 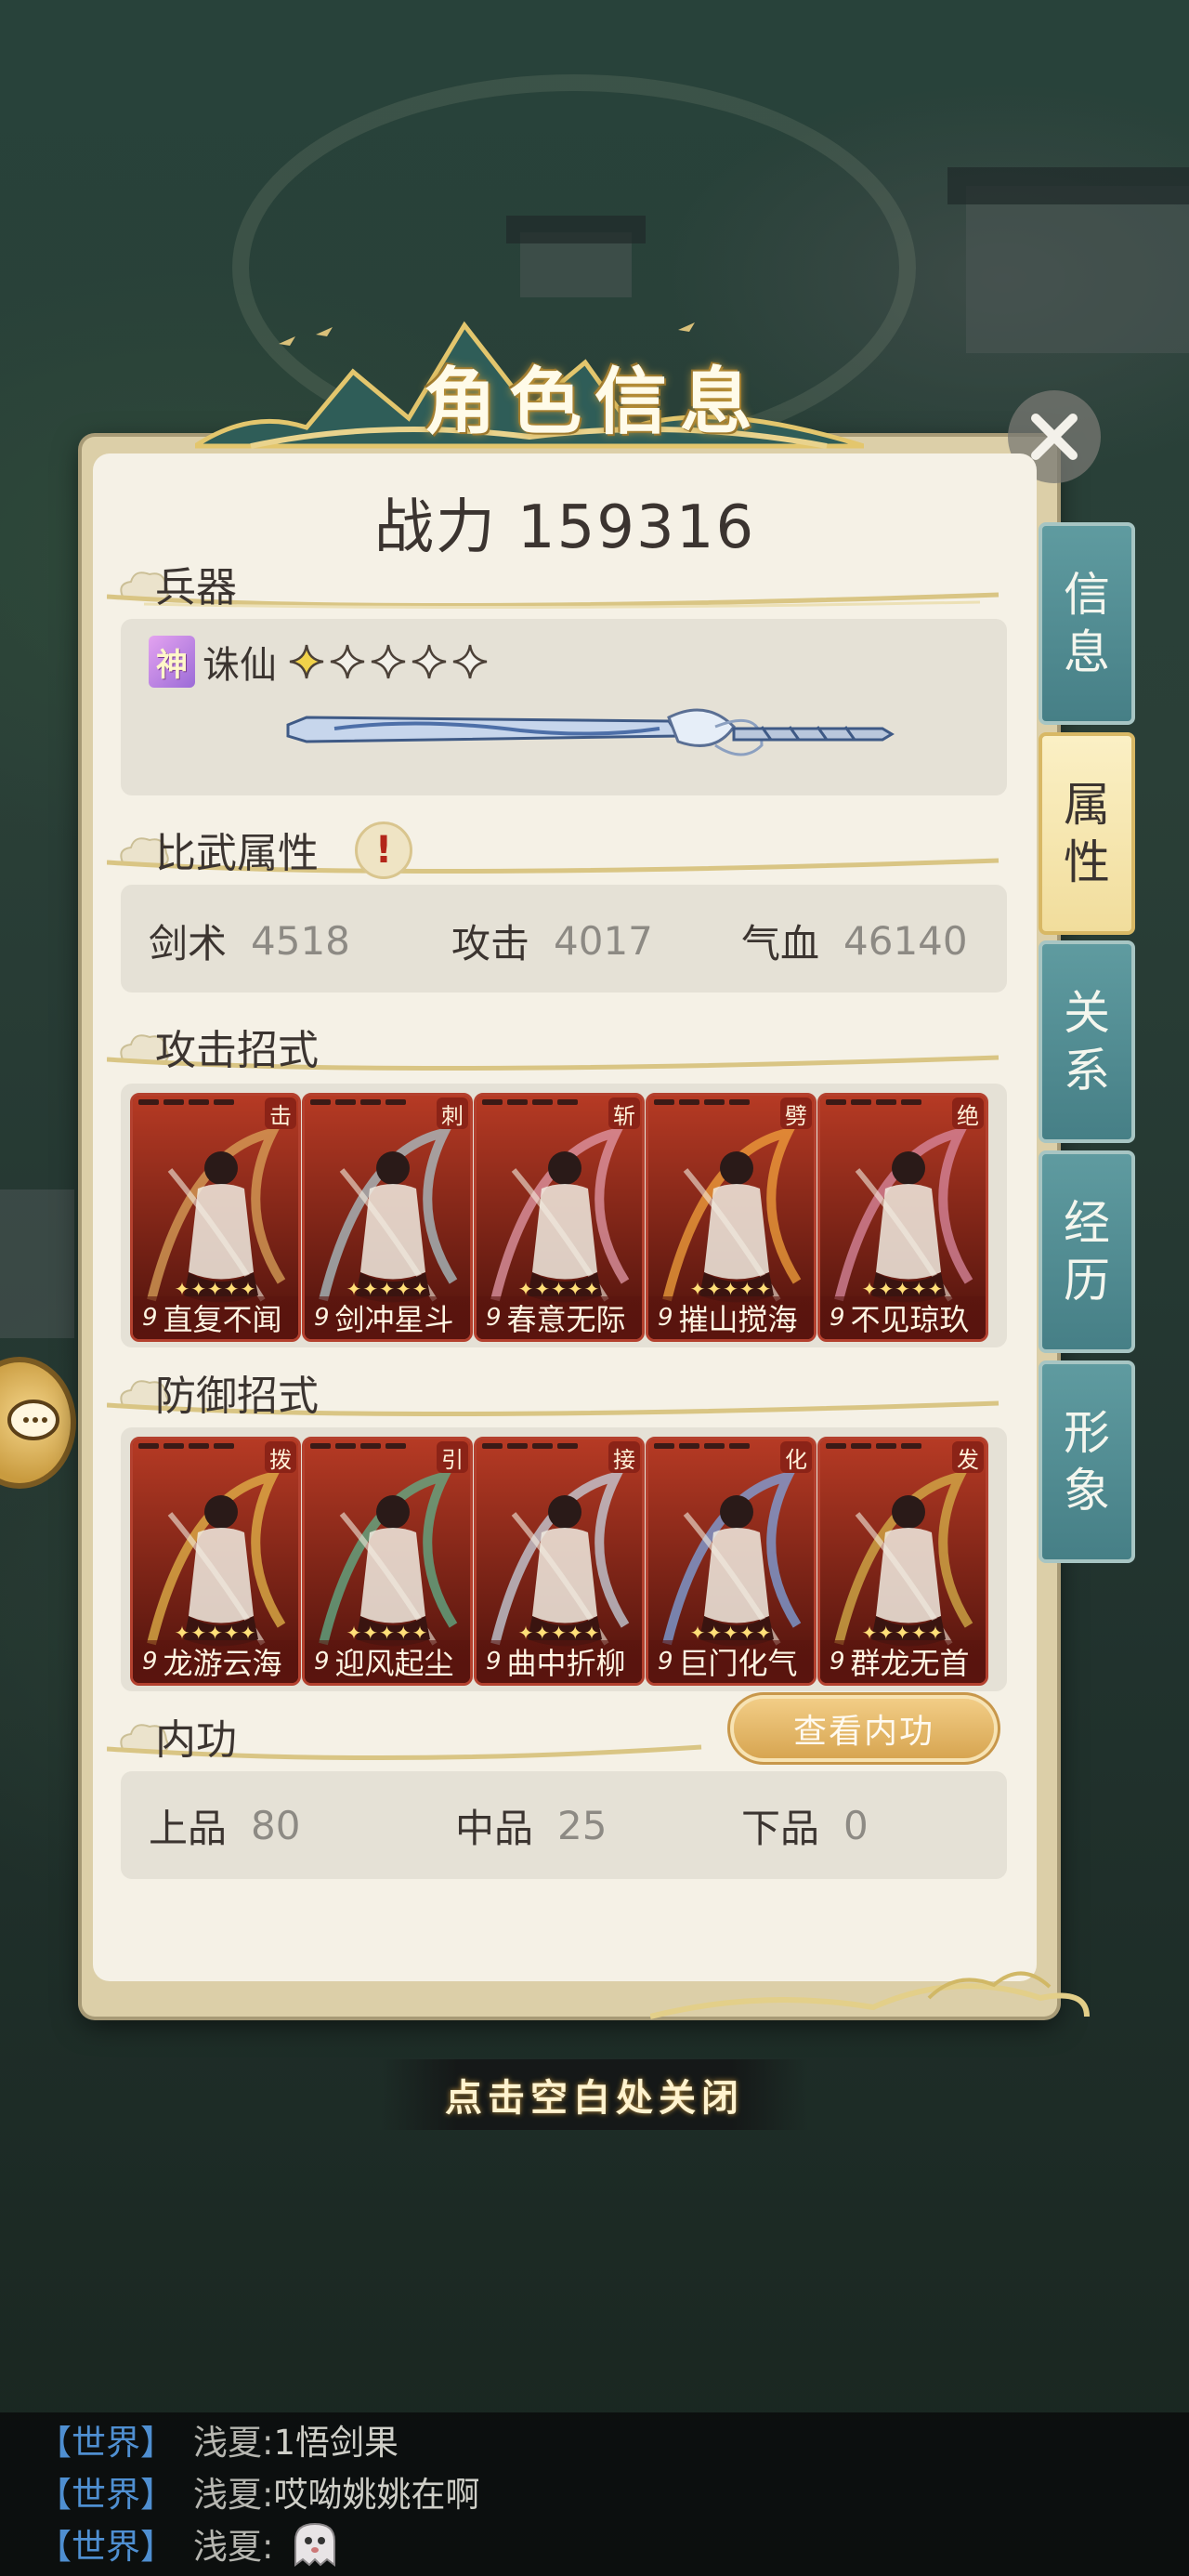 I want to click on skill-type-tag: 刺, so click(x=452, y=1113).